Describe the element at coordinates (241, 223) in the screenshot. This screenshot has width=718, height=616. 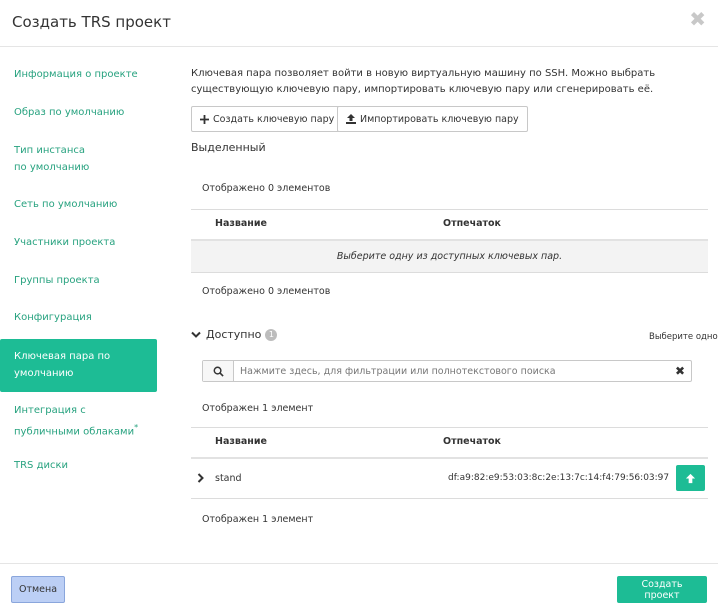
I see `allocated-column-name: Название` at that location.